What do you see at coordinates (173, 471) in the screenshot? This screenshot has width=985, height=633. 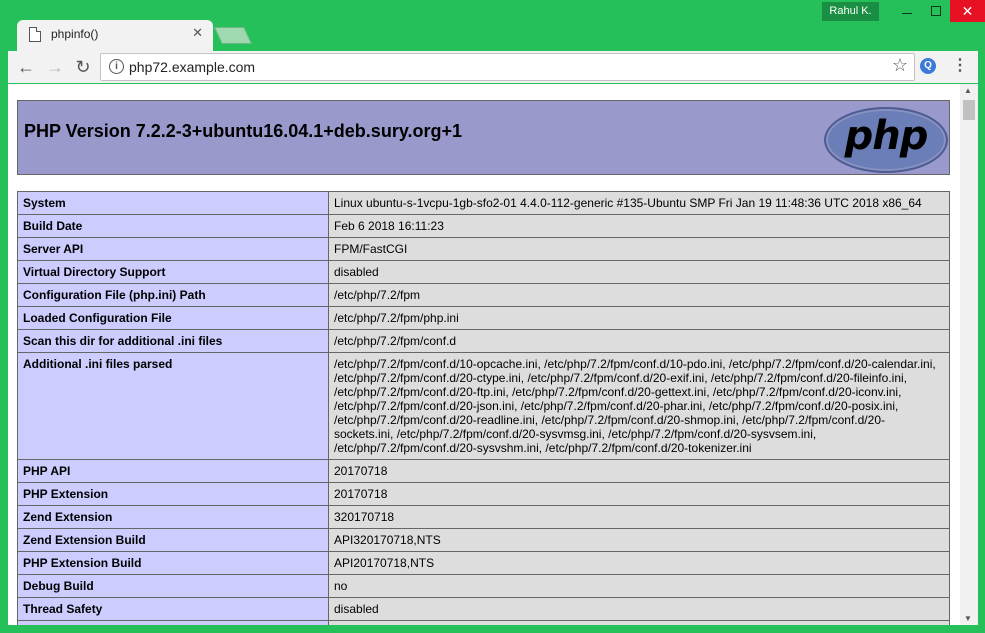 I see `row-key: PHP API` at bounding box center [173, 471].